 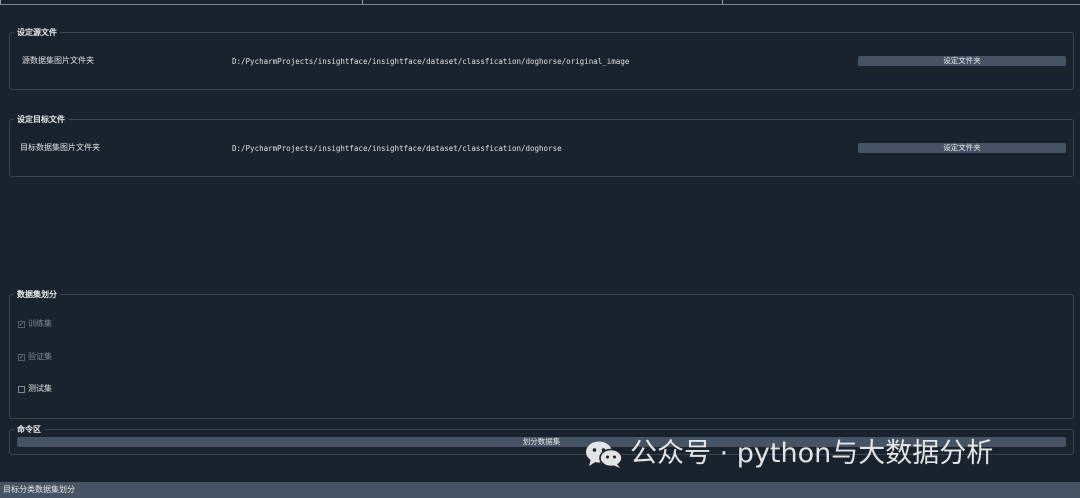 What do you see at coordinates (37, 32) in the screenshot?
I see `source-group-title: 设定源文件` at bounding box center [37, 32].